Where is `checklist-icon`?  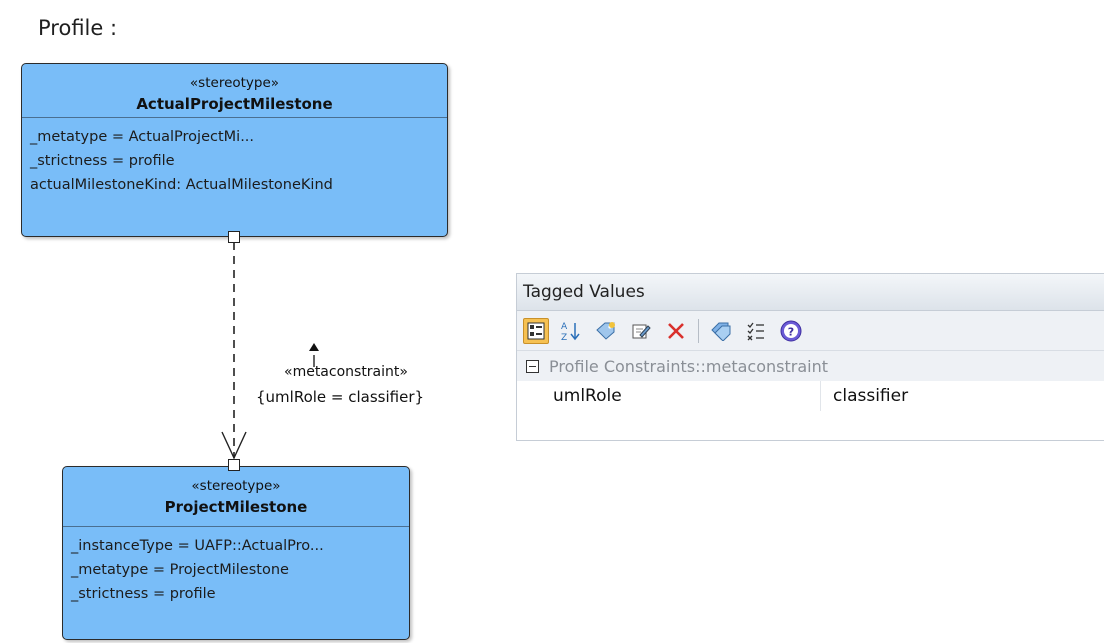 checklist-icon is located at coordinates (756, 331).